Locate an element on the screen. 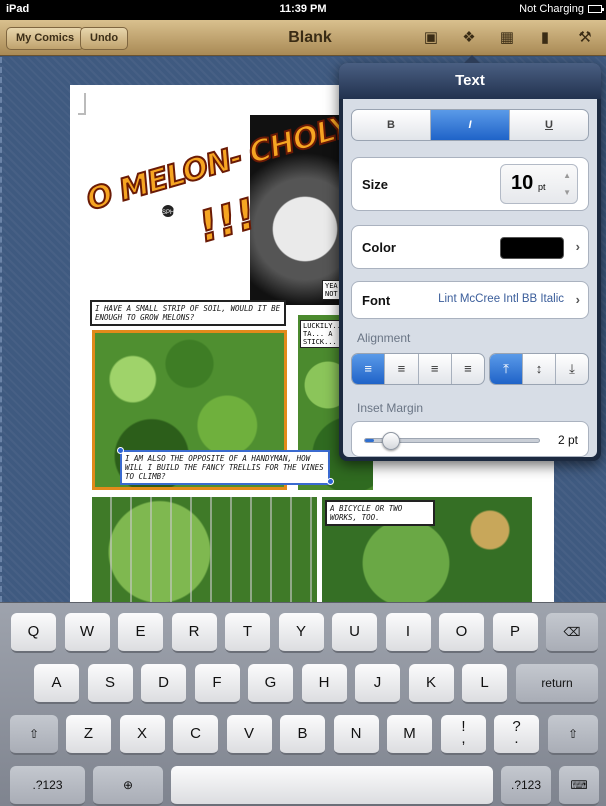 The image size is (606, 806). corner-mark is located at coordinates (82, 104).